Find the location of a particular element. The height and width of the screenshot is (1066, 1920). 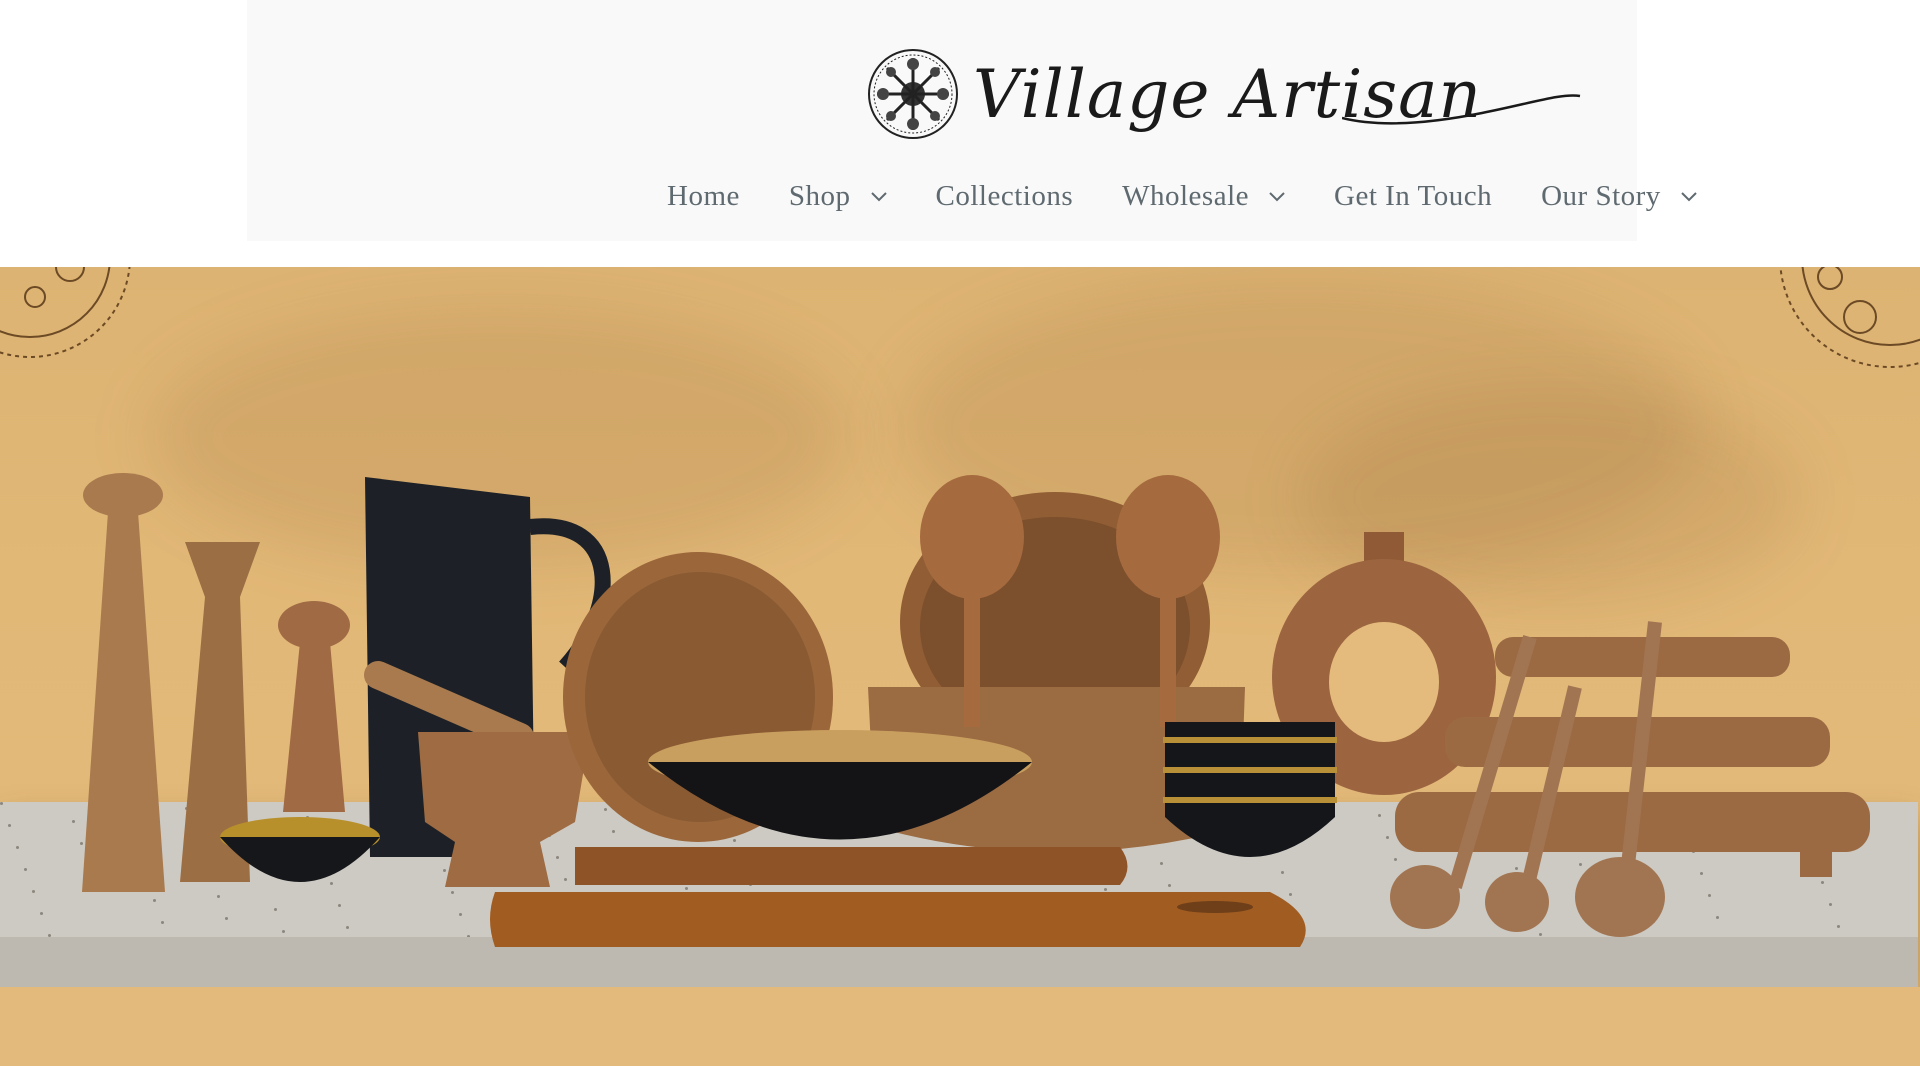

nav-get-in-touch-label: Get In Touch is located at coordinates (1413, 196).